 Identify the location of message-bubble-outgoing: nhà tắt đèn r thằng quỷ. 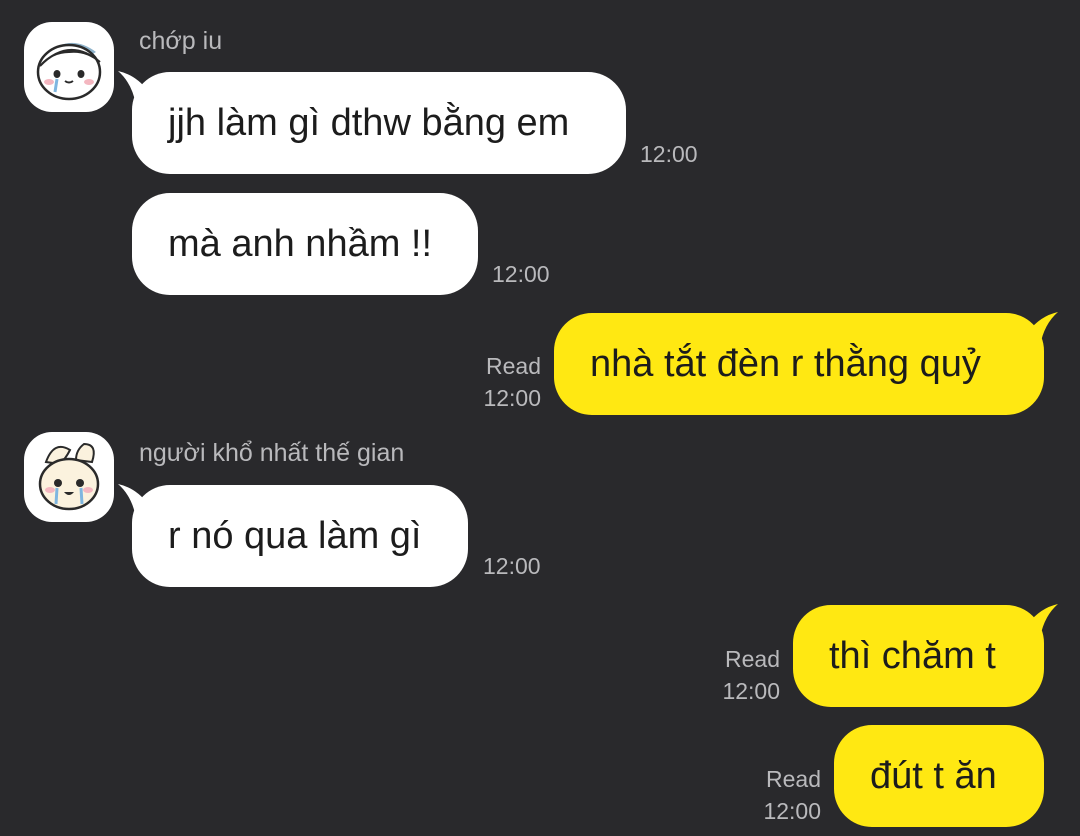
(806, 363).